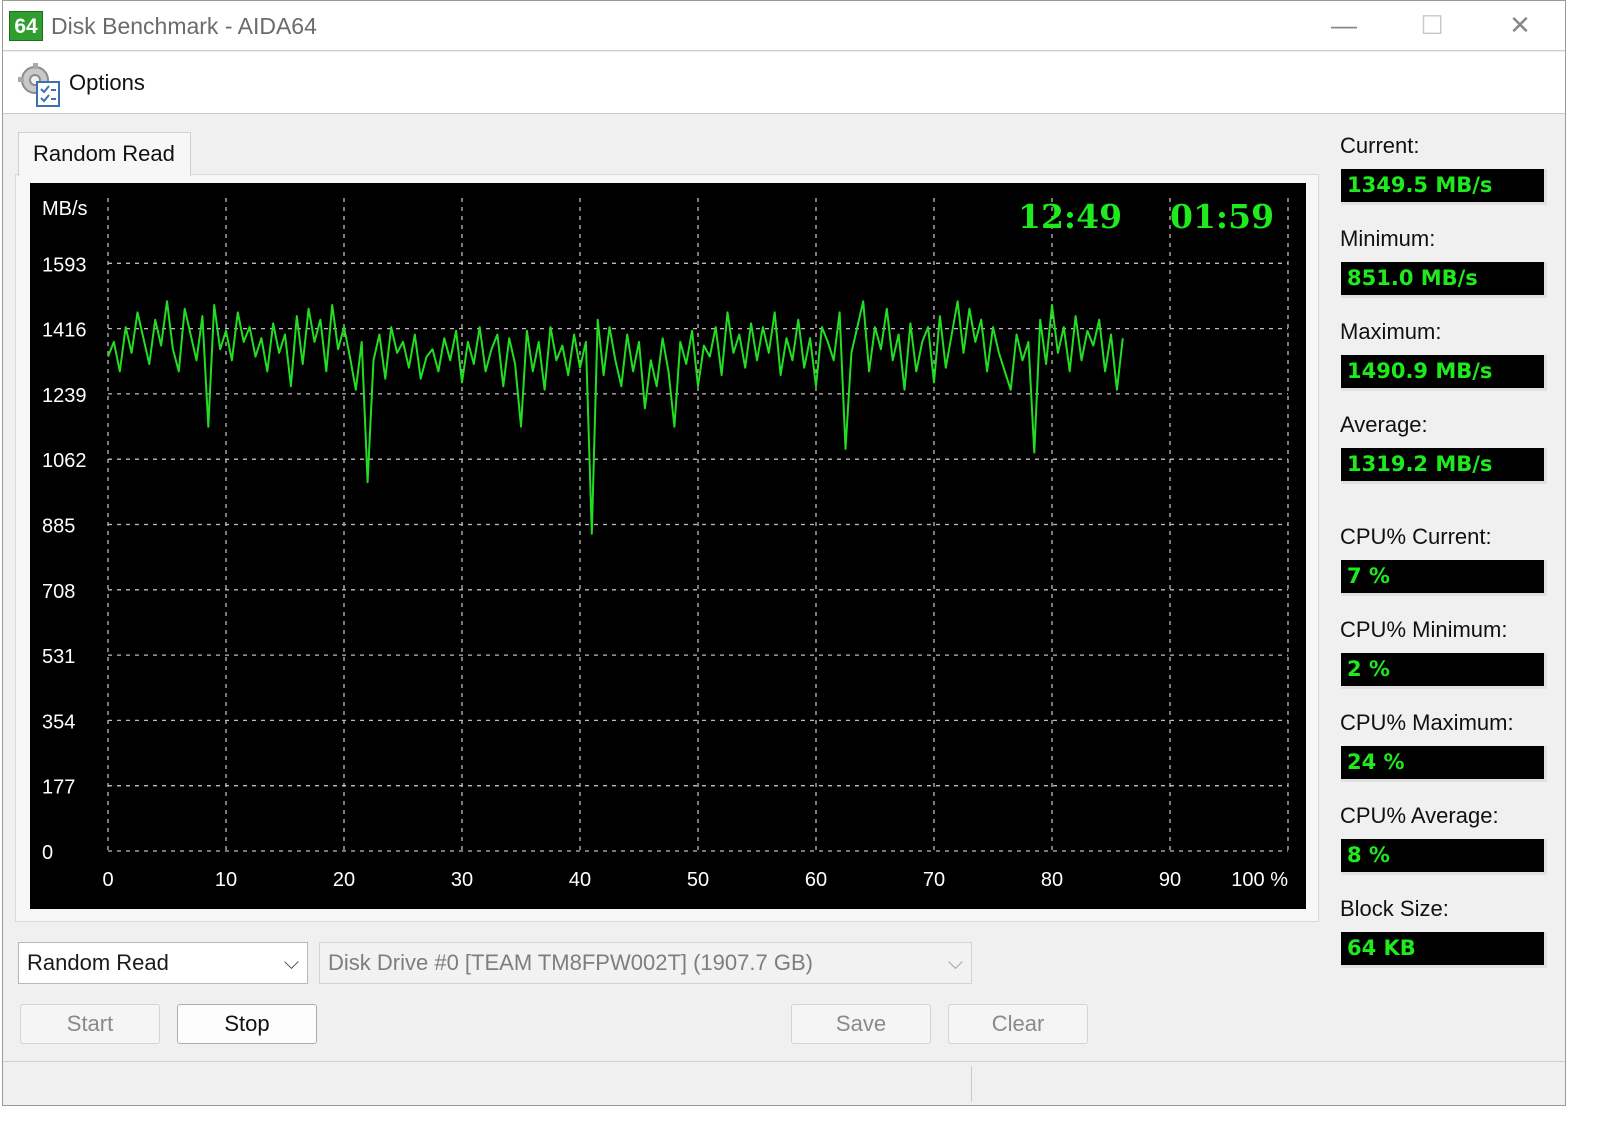  Describe the element at coordinates (971, 1084) in the screenshot. I see `status-bar-divider` at that location.